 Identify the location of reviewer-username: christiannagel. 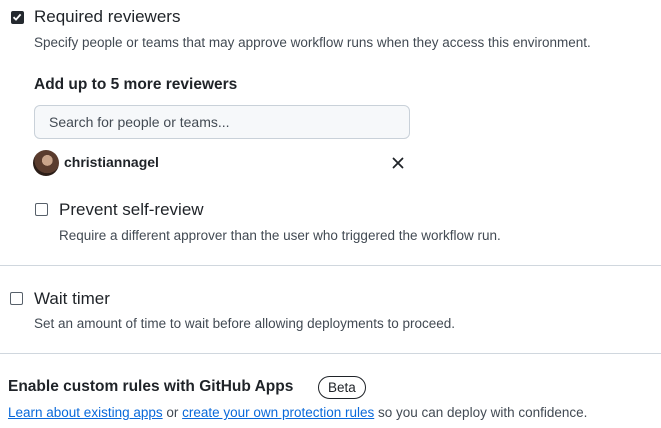
(111, 162).